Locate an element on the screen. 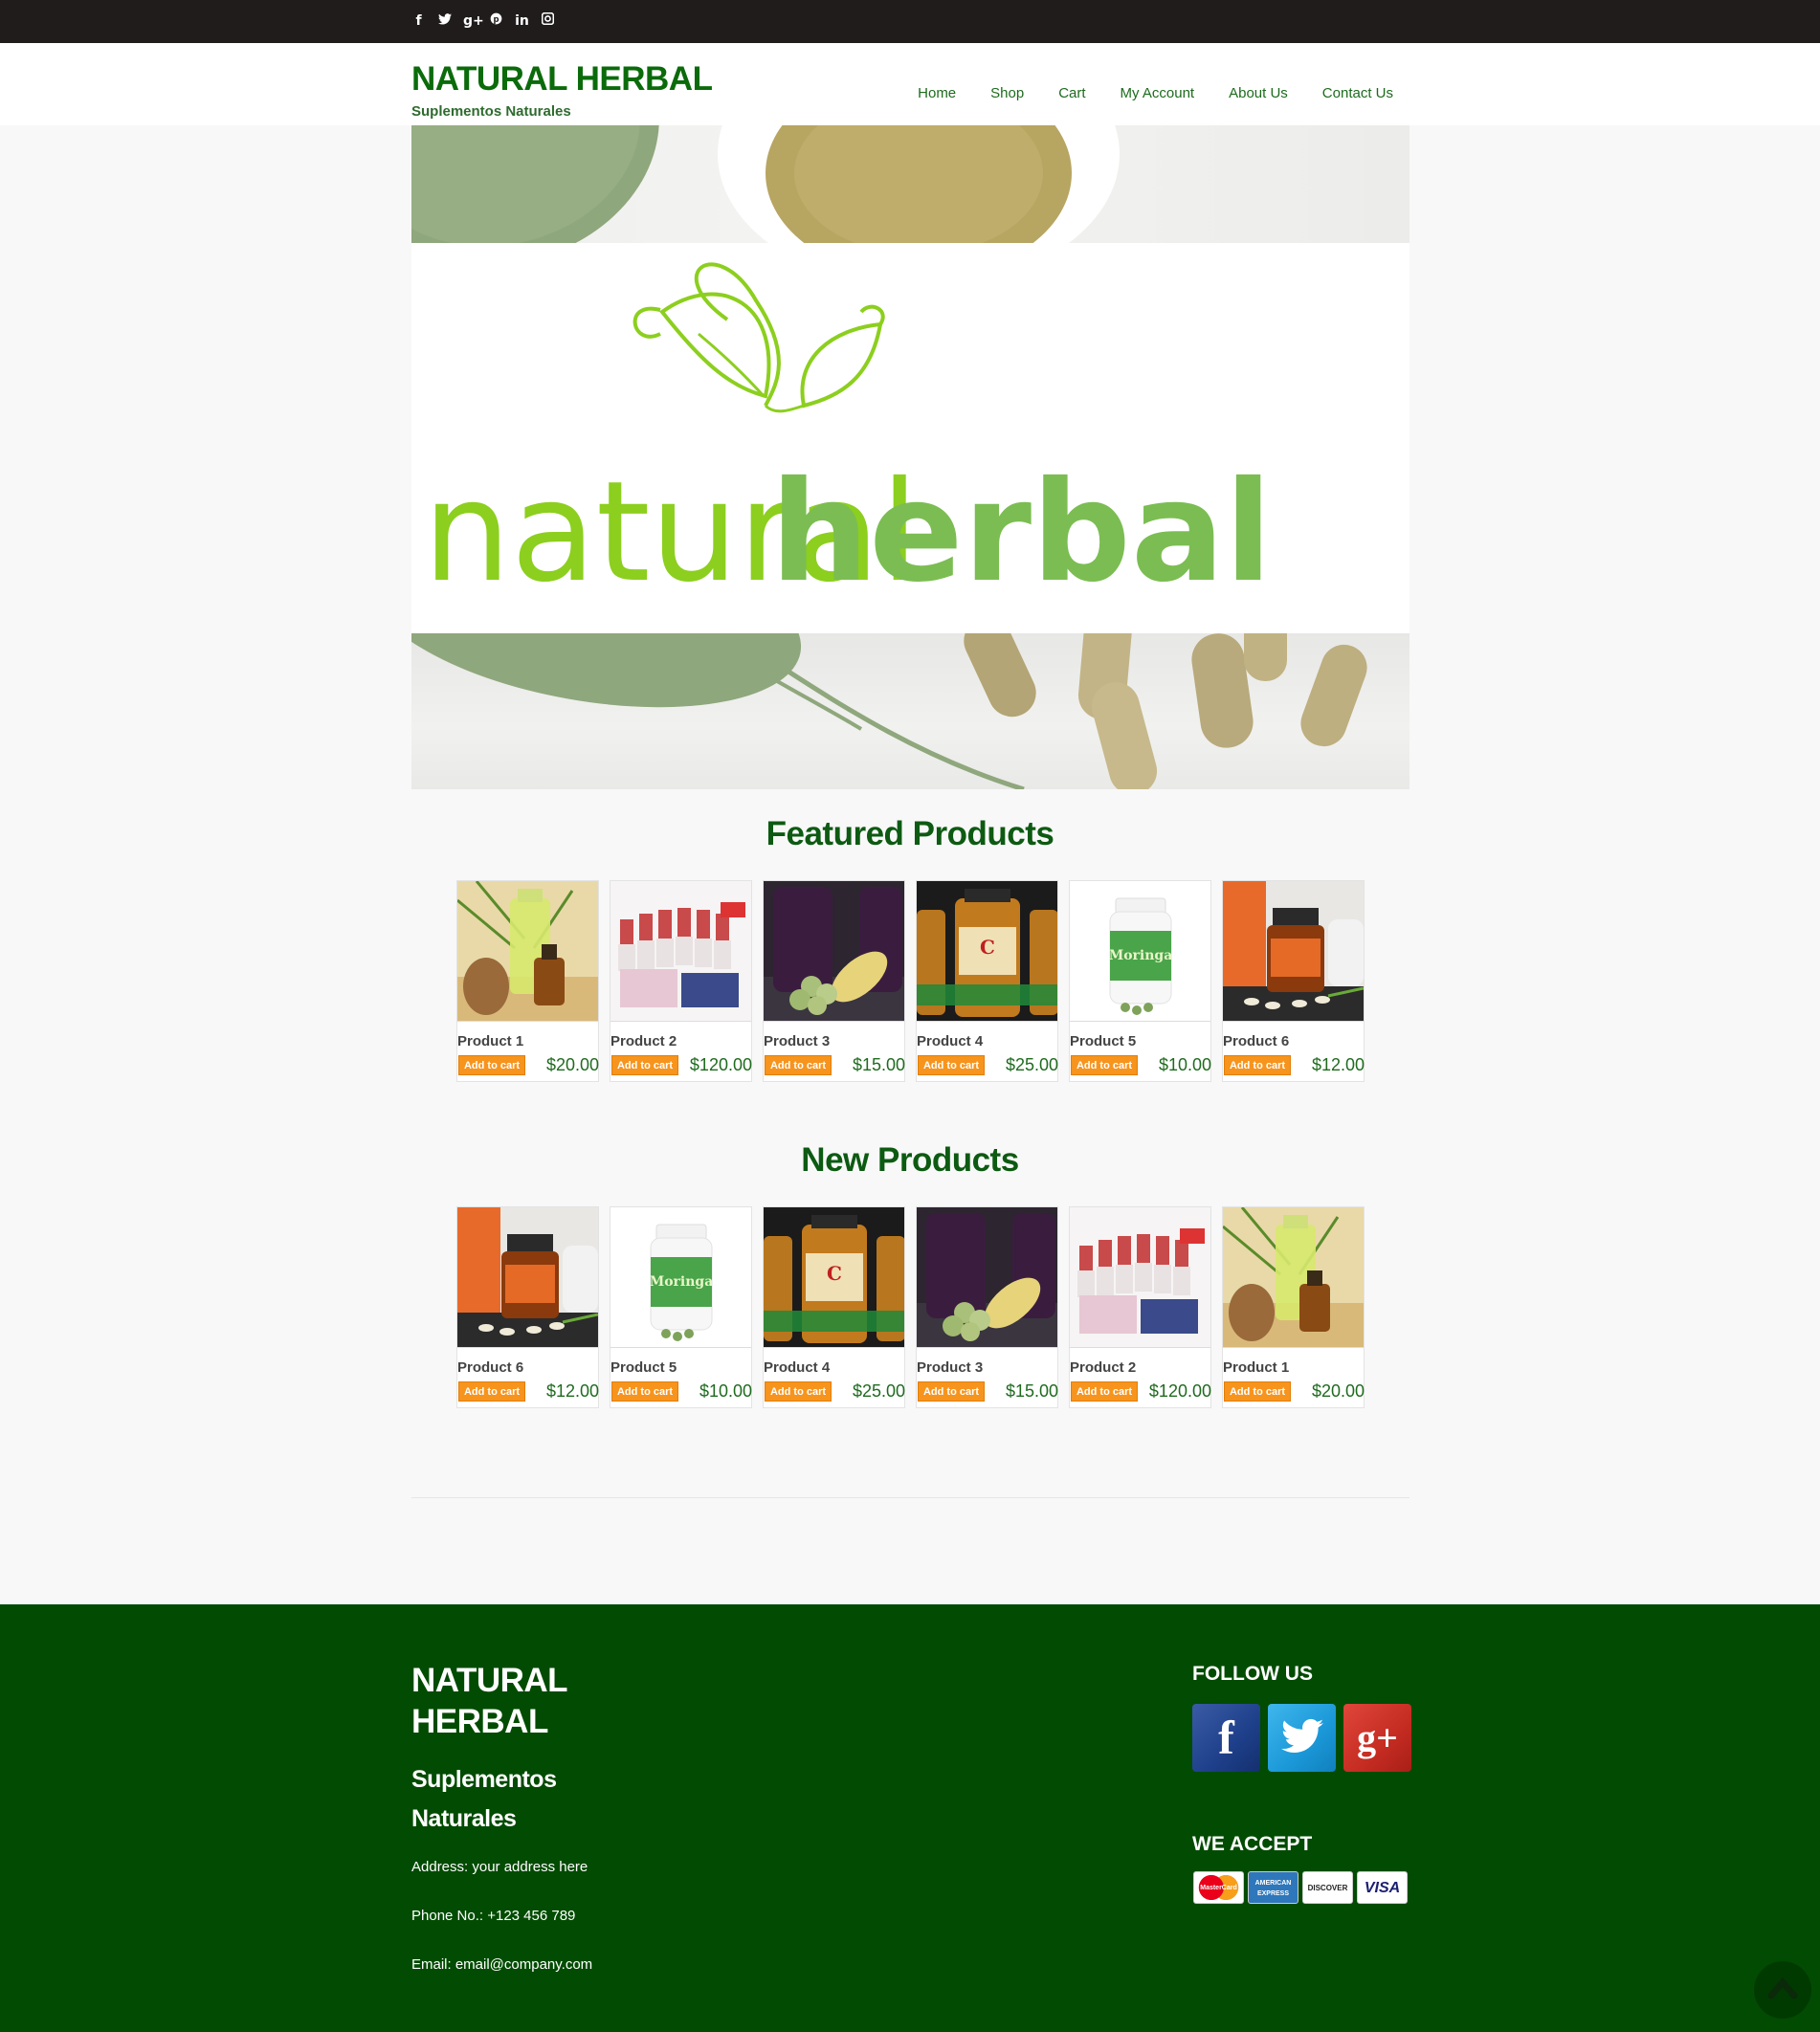  banner-photo-top is located at coordinates (910, 184).